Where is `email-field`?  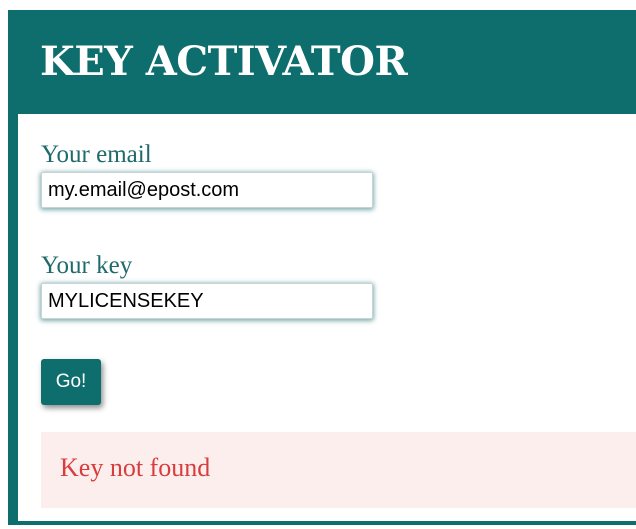
email-field is located at coordinates (207, 190).